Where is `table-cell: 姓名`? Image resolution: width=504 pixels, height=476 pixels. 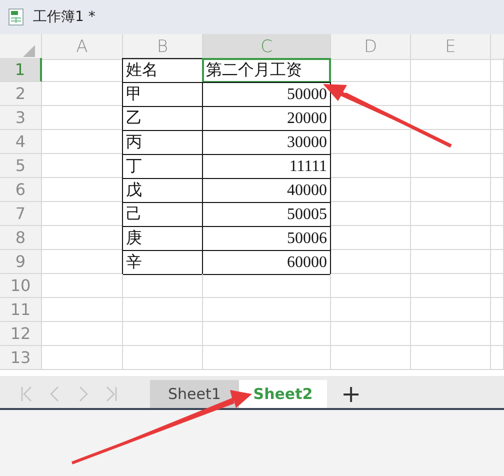
table-cell: 姓名 is located at coordinates (162, 70).